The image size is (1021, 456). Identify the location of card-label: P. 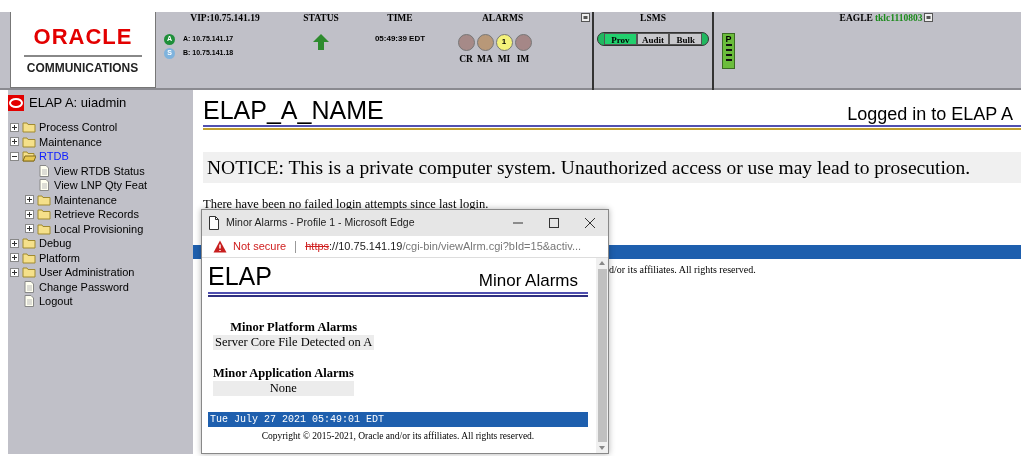
(728, 38).